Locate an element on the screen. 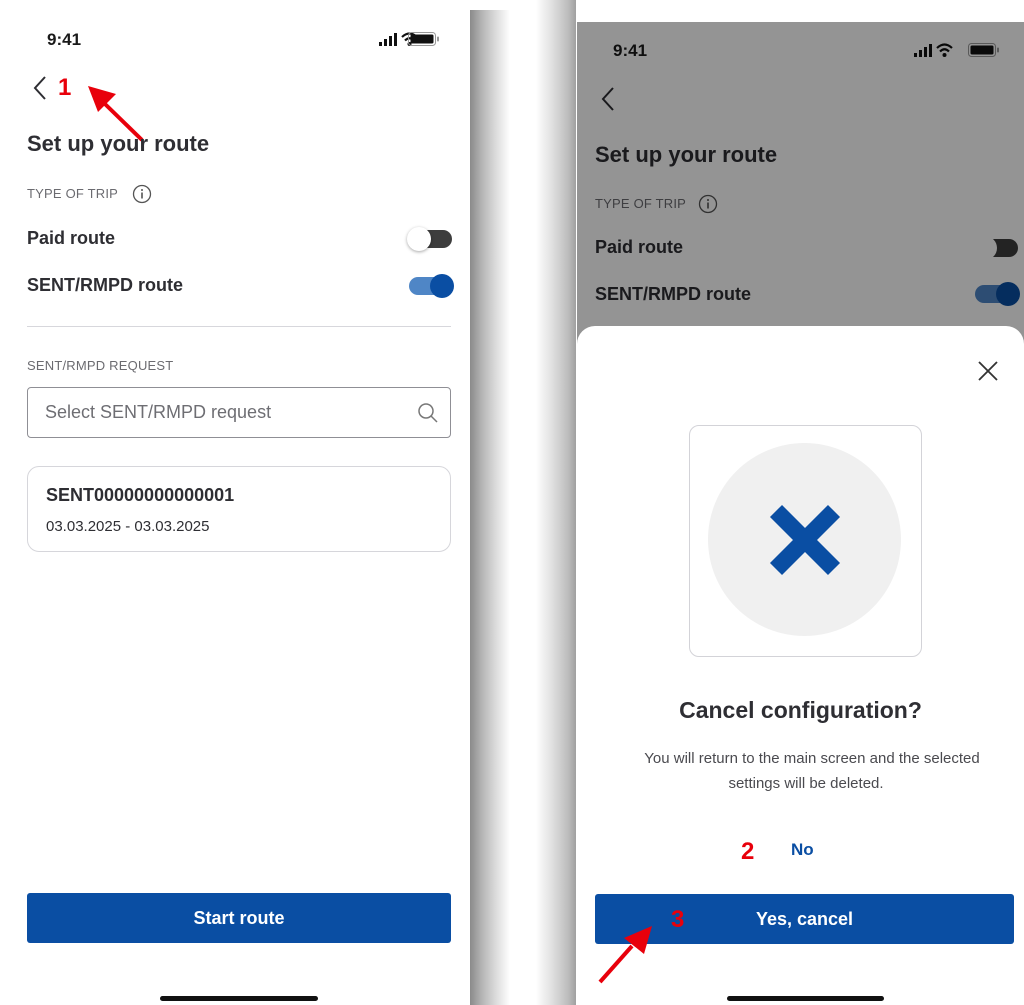  battery-icon is located at coordinates (423, 39).